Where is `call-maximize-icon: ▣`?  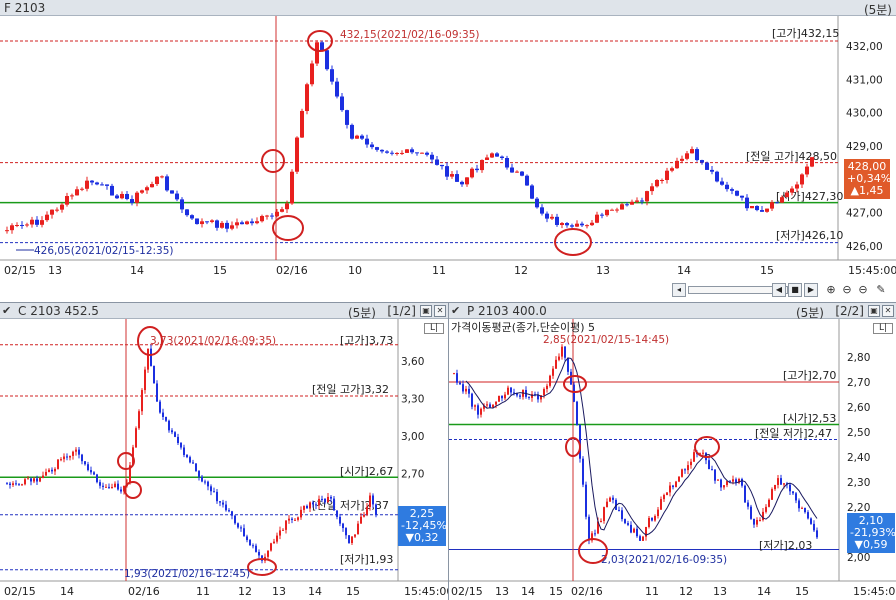
call-maximize-icon: ▣ is located at coordinates (426, 311).